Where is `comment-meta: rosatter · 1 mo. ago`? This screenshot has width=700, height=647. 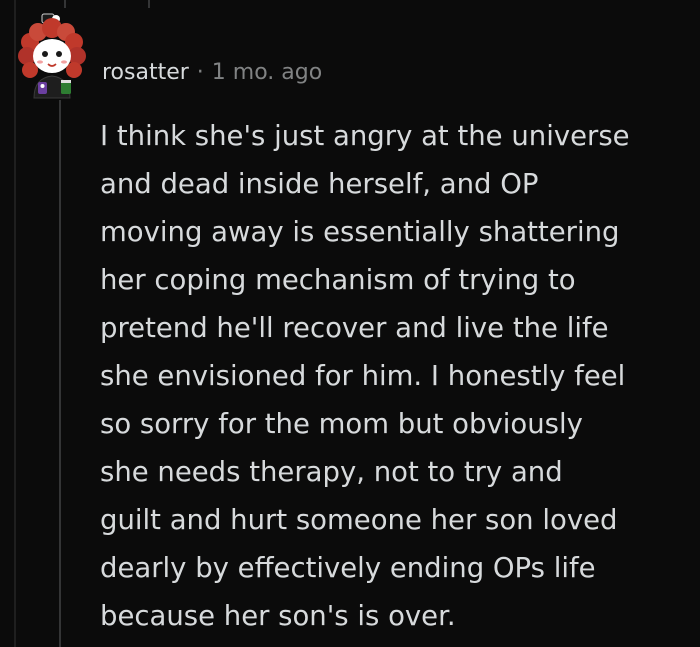 comment-meta: rosatter · 1 mo. ago is located at coordinates (212, 73).